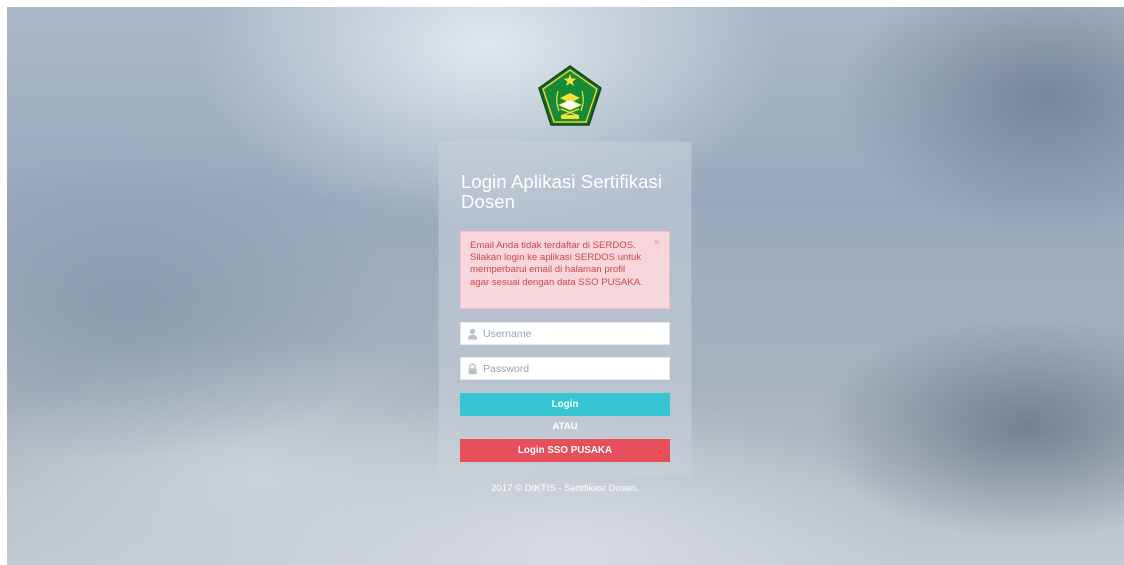 The width and height of the screenshot is (1124, 565). I want to click on password-field, so click(565, 368).